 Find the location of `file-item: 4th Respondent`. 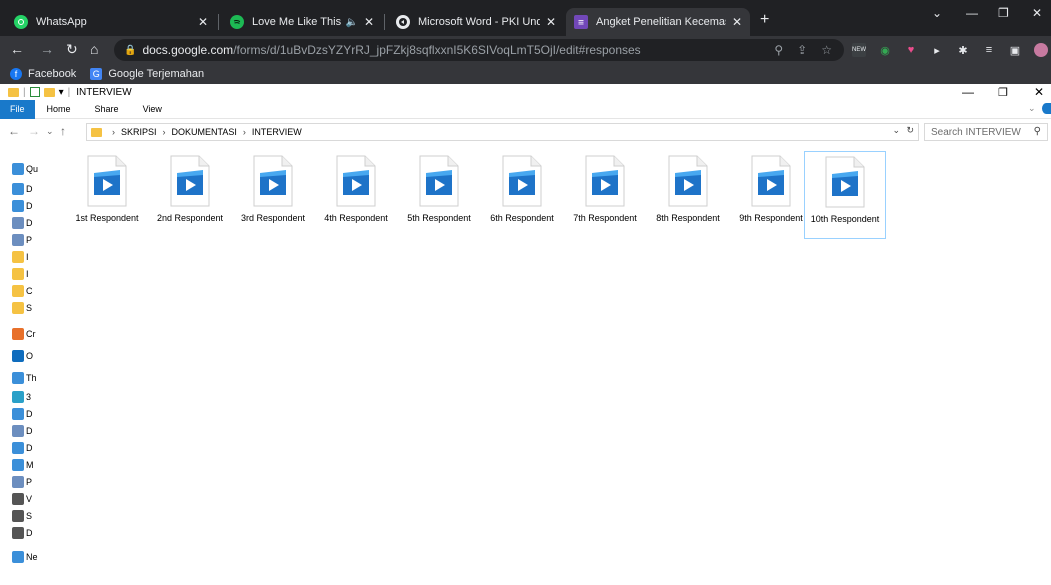

file-item: 4th Respondent is located at coordinates (356, 195).